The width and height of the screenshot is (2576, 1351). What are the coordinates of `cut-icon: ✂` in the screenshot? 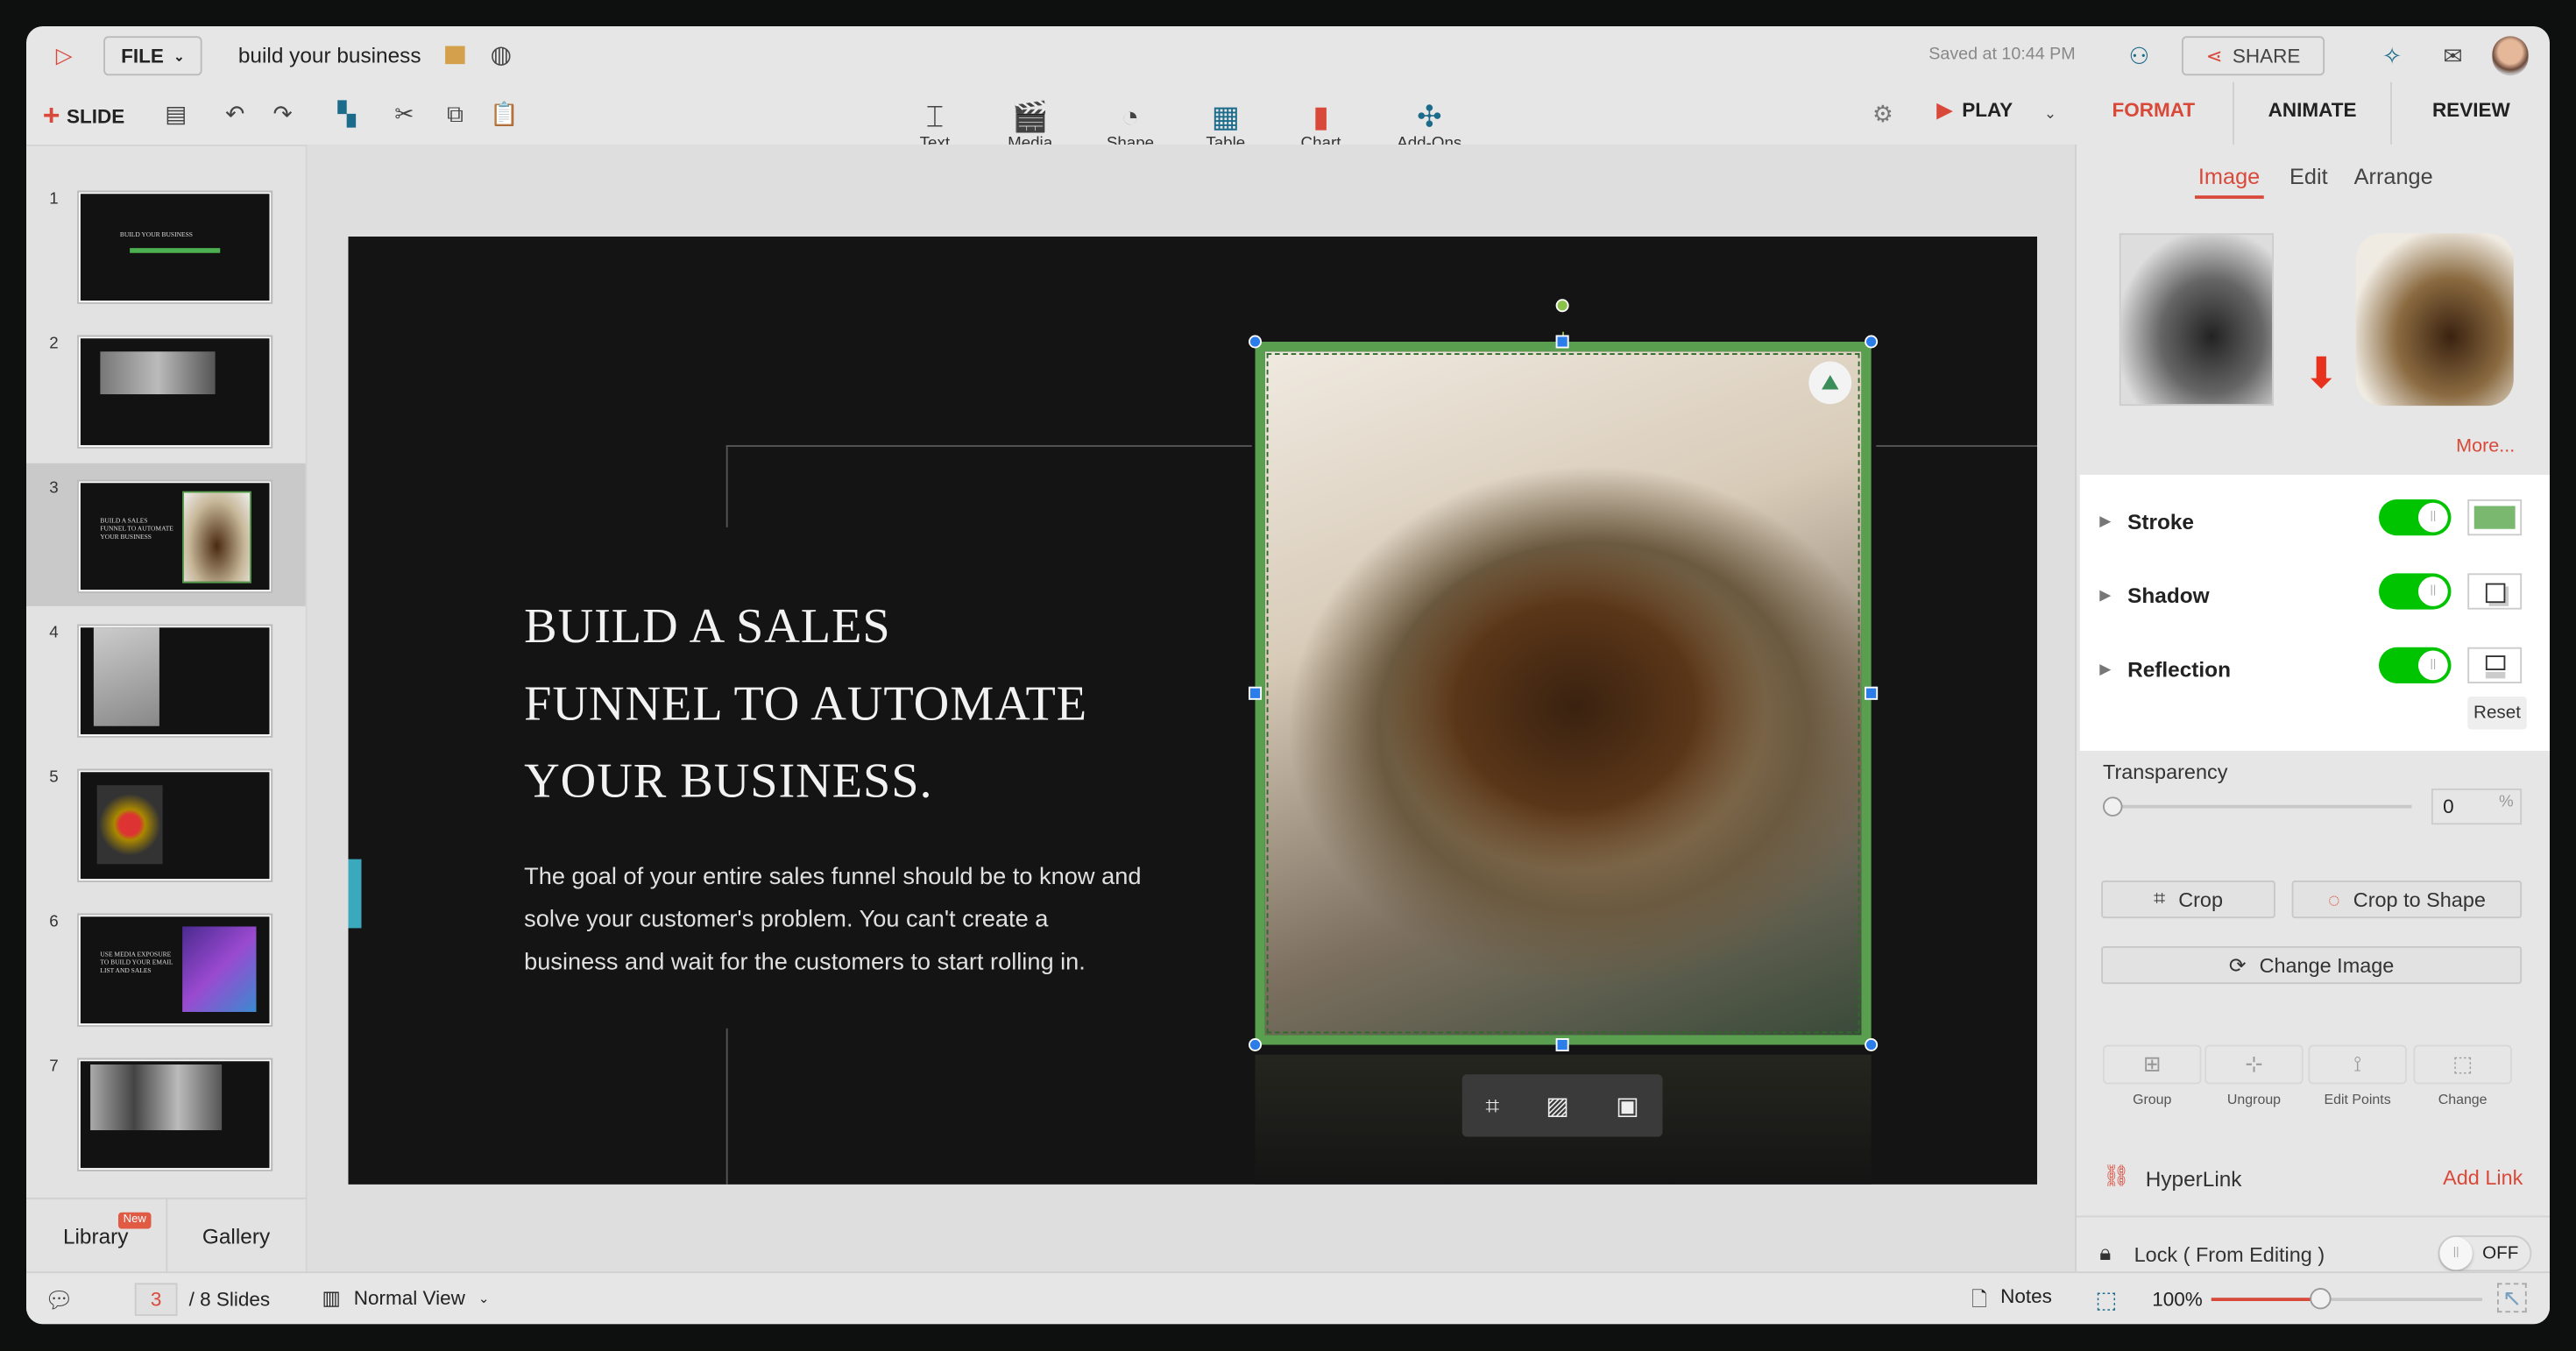 It's located at (404, 114).